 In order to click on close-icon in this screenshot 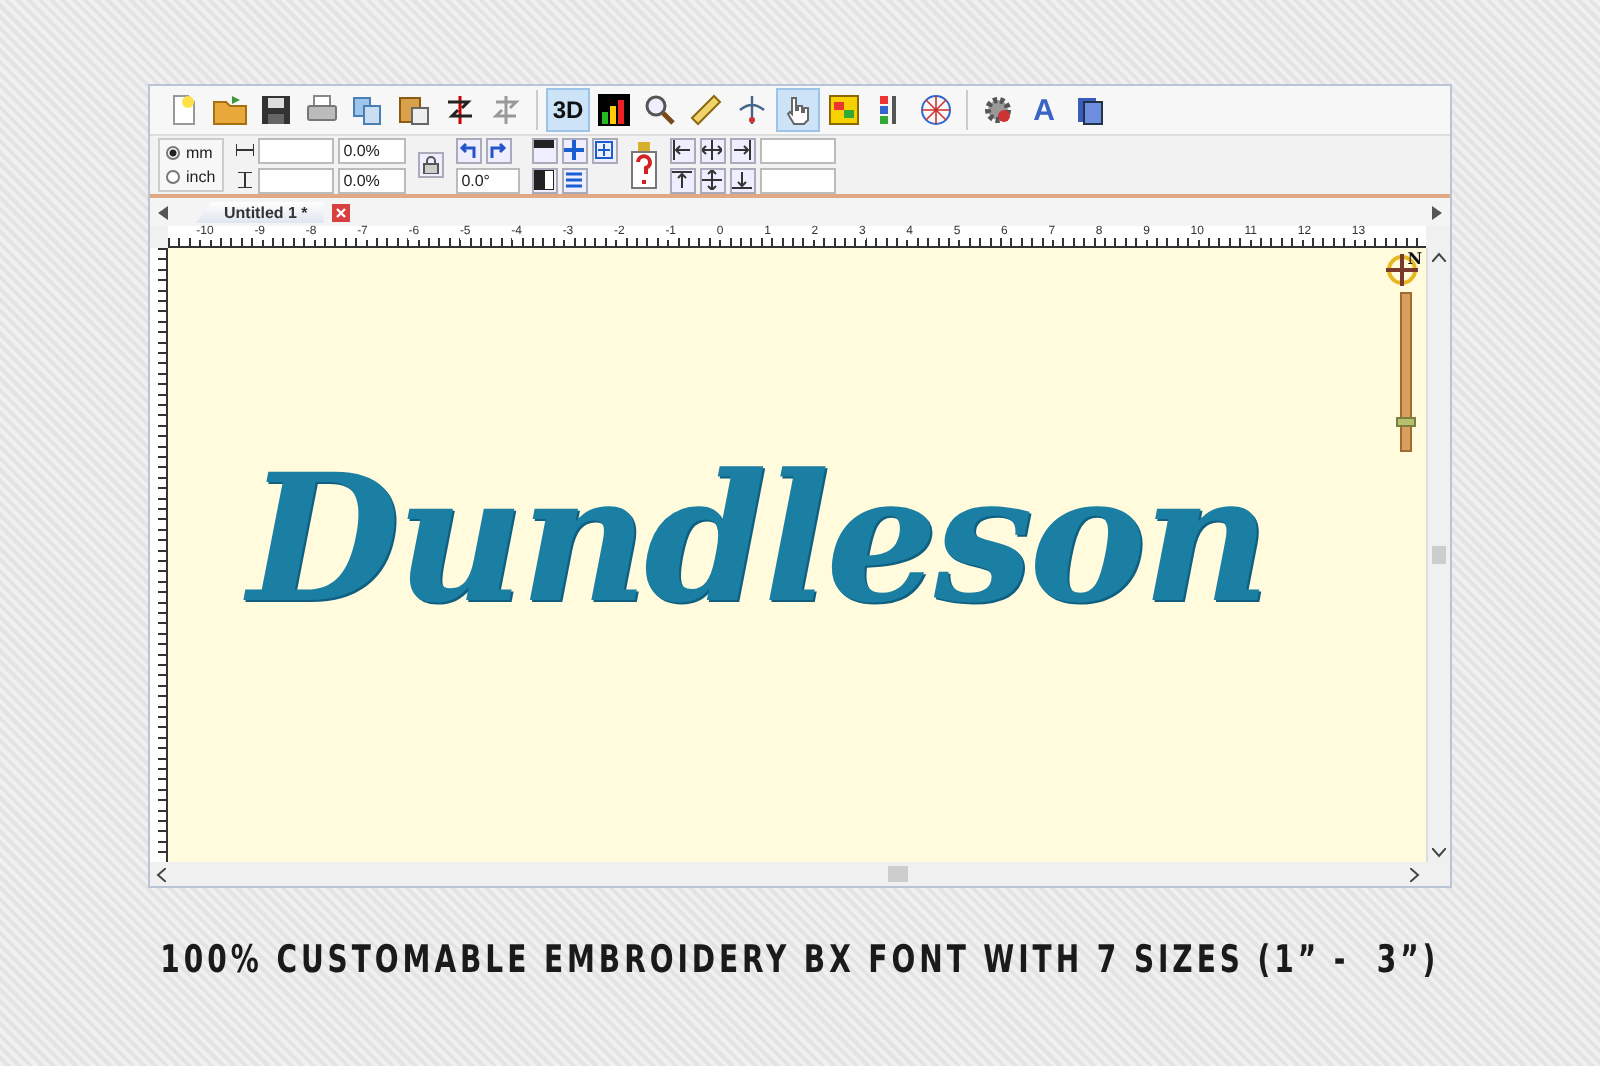, I will do `click(340, 212)`.